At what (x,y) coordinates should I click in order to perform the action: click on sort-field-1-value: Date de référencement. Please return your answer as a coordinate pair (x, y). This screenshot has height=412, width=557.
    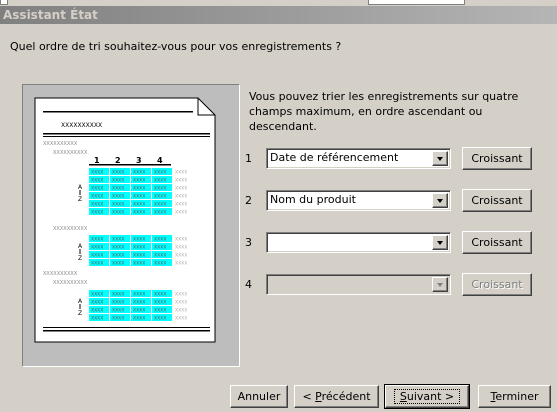
    Looking at the image, I should click on (334, 157).